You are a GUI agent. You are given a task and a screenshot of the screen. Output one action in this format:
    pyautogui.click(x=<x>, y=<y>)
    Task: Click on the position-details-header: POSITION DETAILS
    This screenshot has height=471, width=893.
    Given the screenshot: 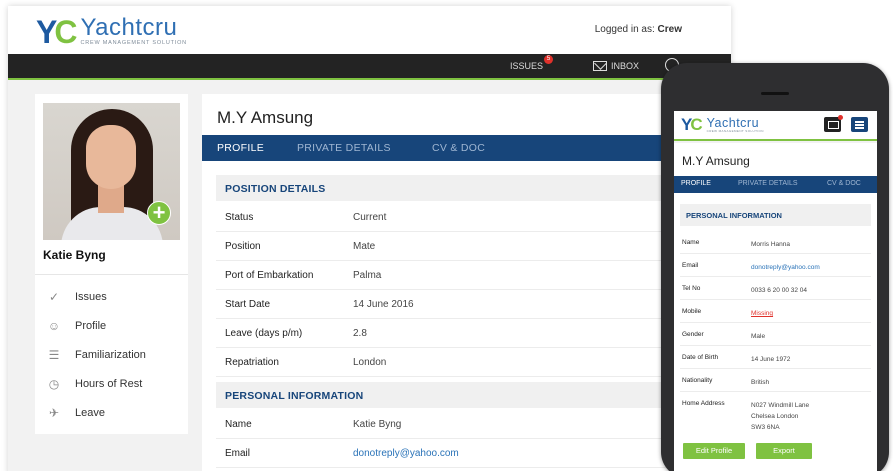 What is the action you would take?
    pyautogui.click(x=473, y=188)
    